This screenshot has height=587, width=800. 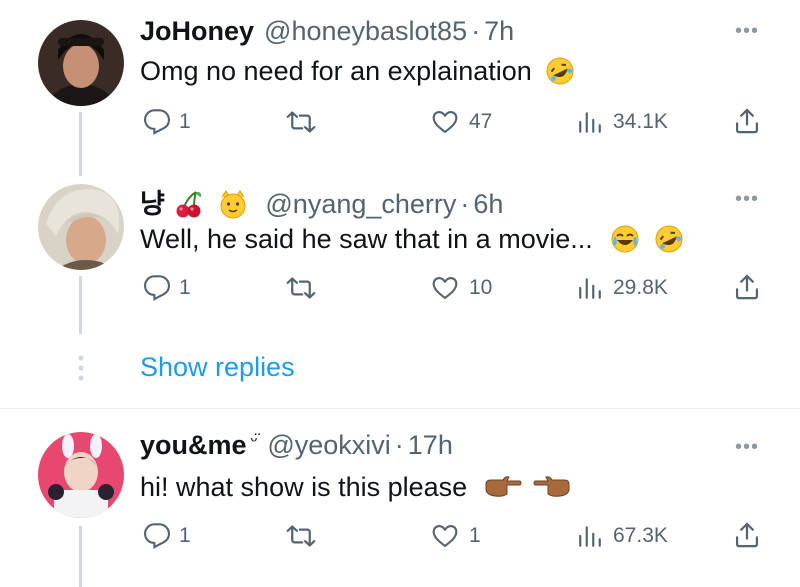 I want to click on handle: @nyang_cherry, so click(x=360, y=204).